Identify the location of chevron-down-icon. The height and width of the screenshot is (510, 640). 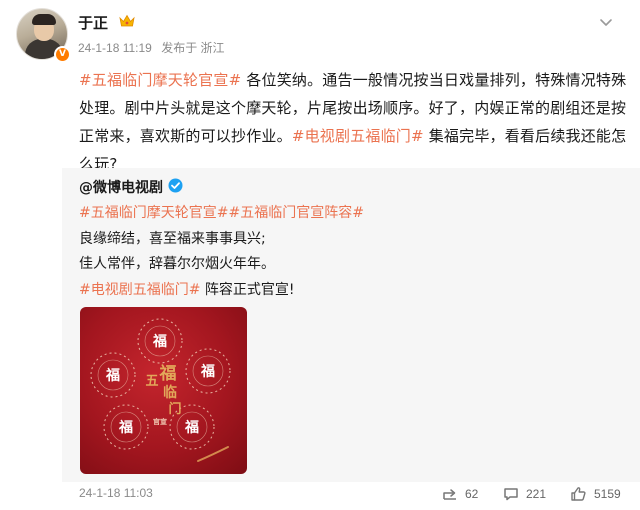
(606, 22).